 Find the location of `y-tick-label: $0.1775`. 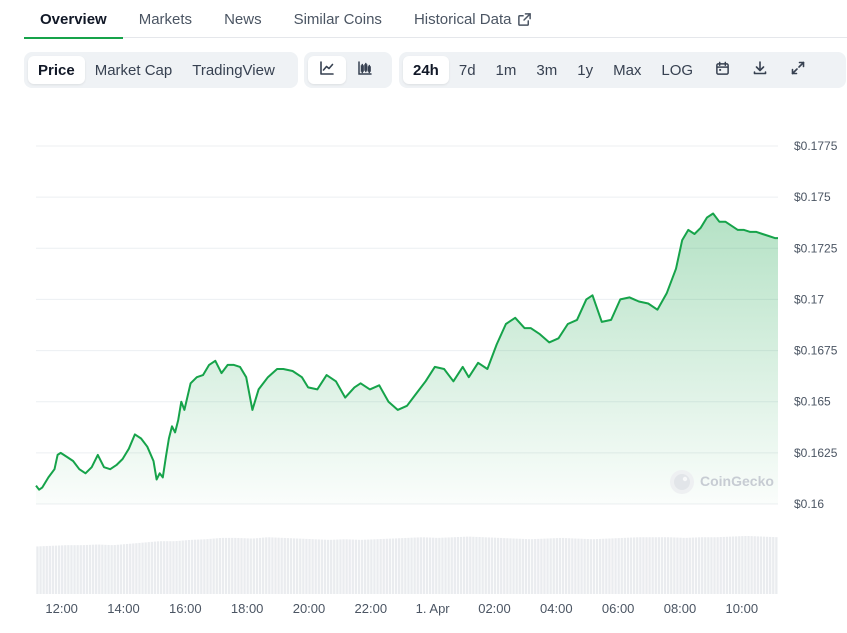

y-tick-label: $0.1775 is located at coordinates (816, 146).